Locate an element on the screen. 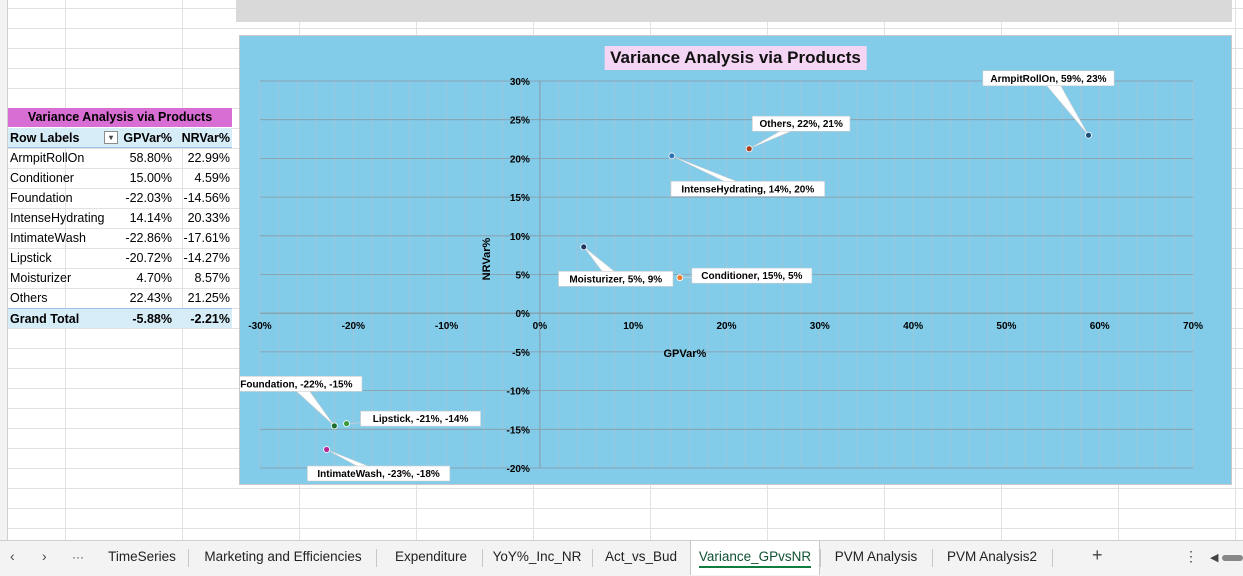  sheet-tab-label: PVM Analysis is located at coordinates (876, 556).